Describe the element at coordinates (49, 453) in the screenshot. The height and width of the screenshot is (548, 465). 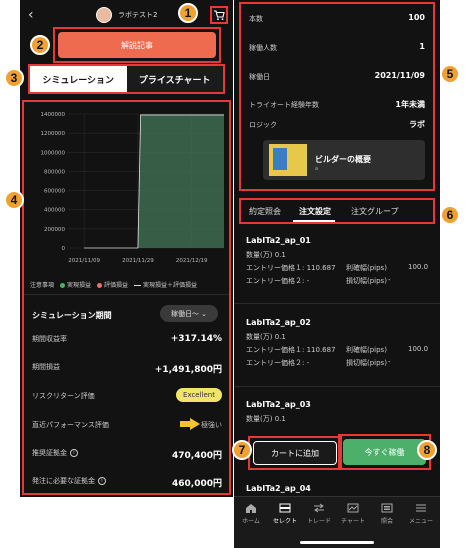
I see `stat-label: 推奨証拠金` at that location.